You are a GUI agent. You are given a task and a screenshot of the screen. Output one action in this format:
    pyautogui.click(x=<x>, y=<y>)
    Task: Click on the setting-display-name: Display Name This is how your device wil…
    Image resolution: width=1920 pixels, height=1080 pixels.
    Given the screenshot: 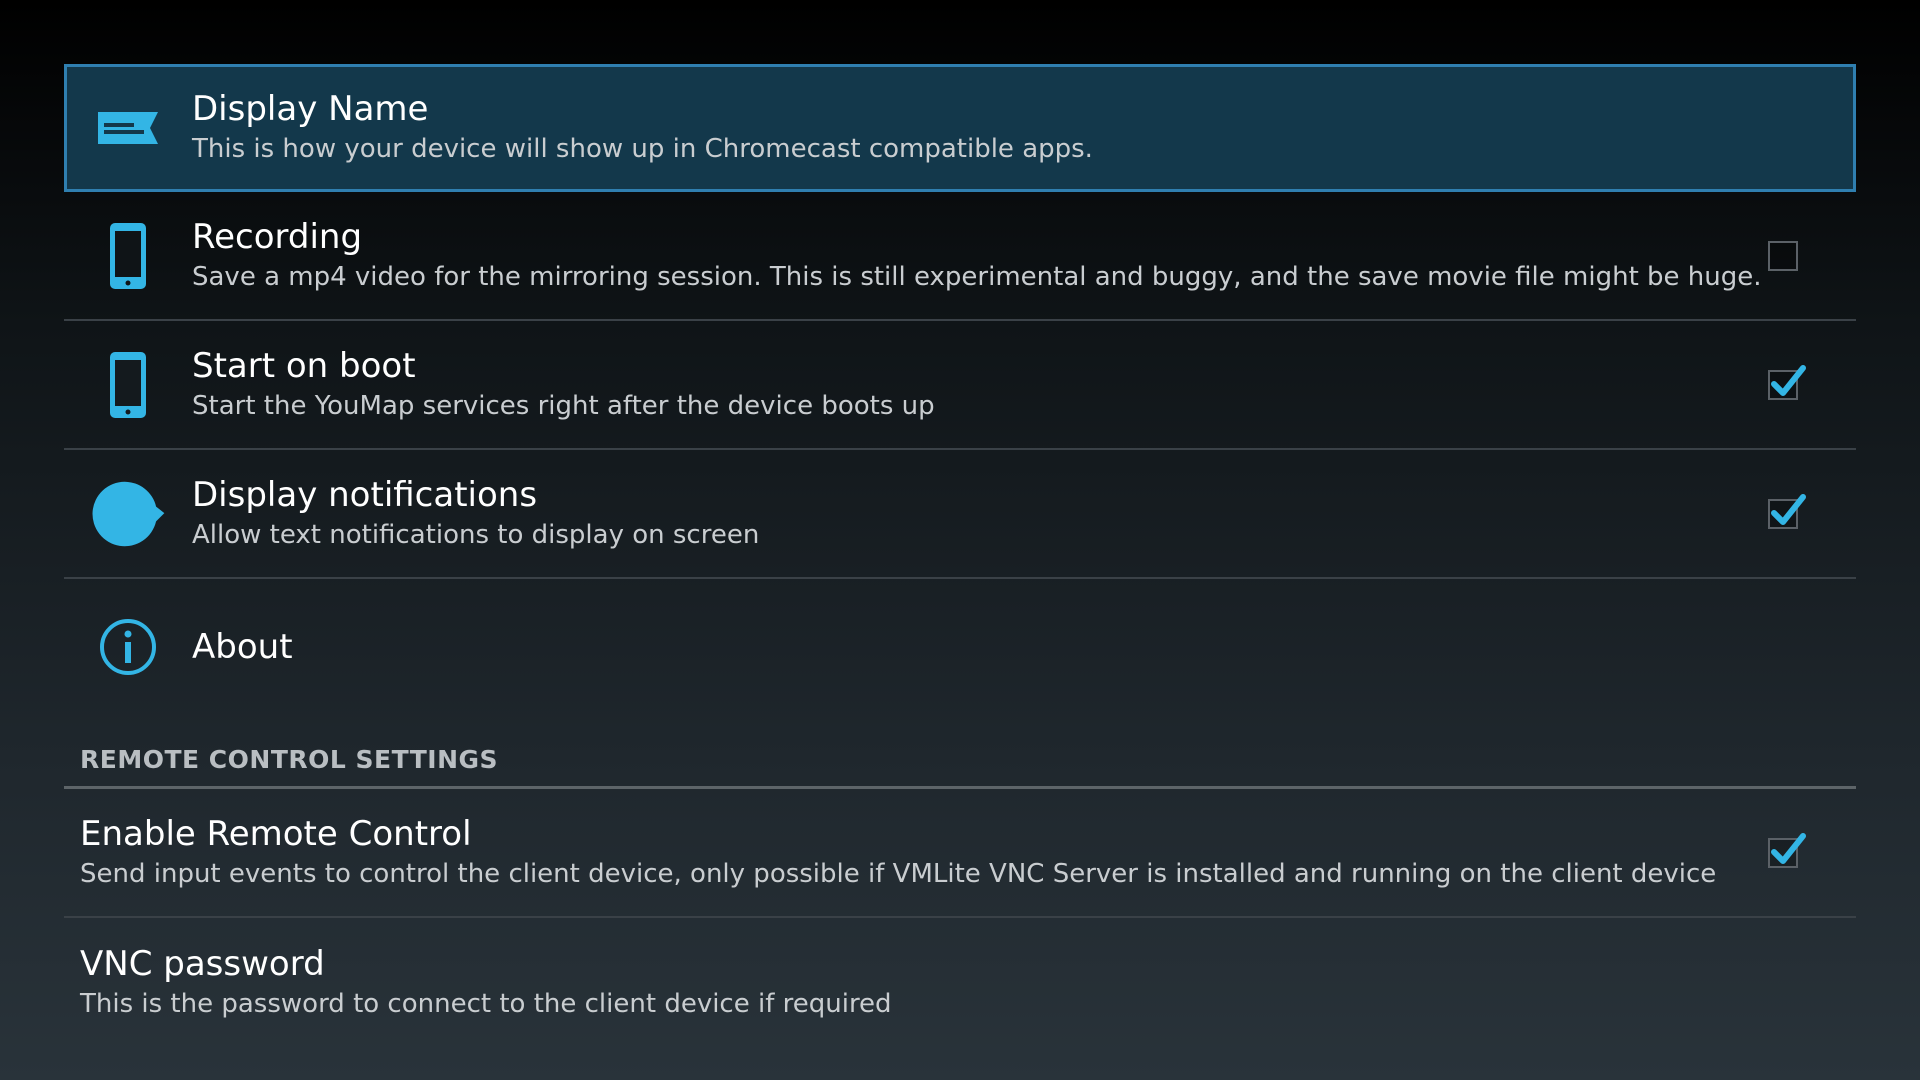 What is the action you would take?
    pyautogui.click(x=960, y=128)
    